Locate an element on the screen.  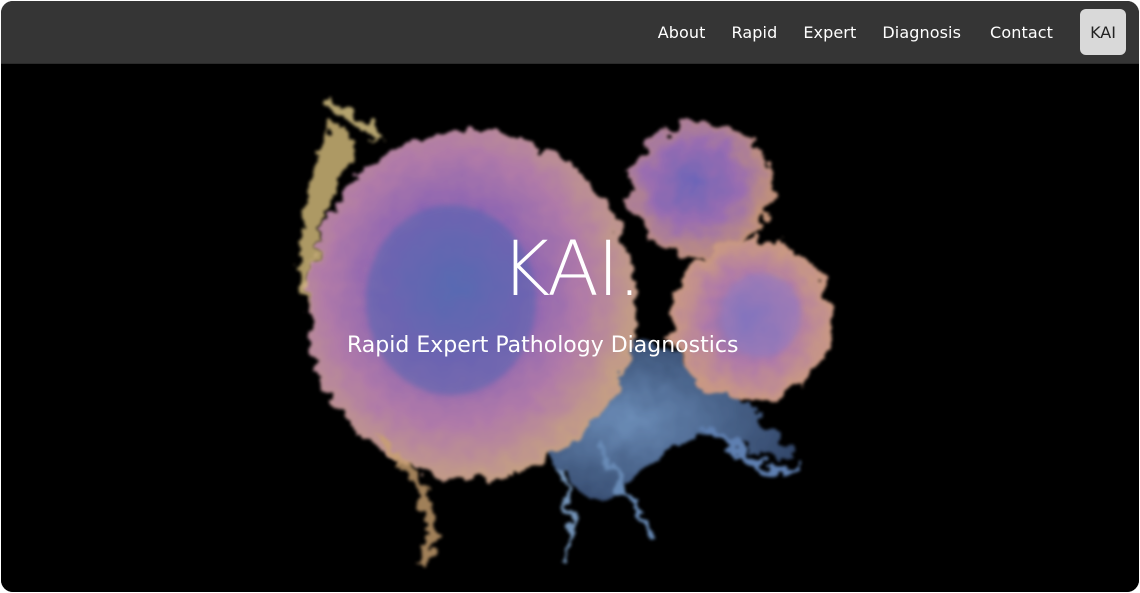
top-navbar: About Rapid Expert Diagnosis Contact KAI is located at coordinates (570, 32).